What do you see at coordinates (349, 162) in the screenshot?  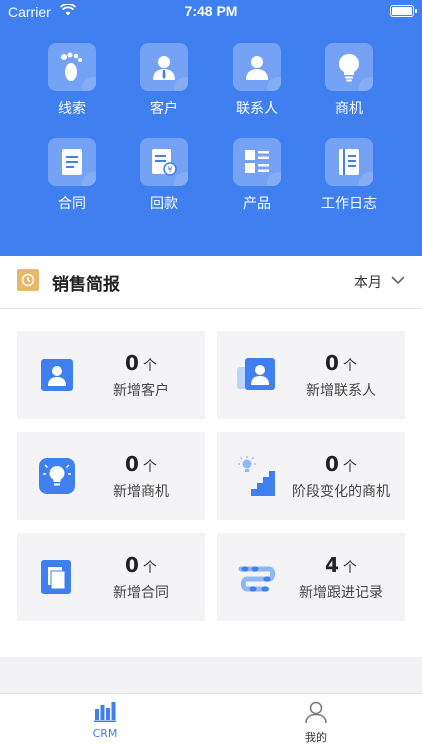 I see `worklog-icon` at bounding box center [349, 162].